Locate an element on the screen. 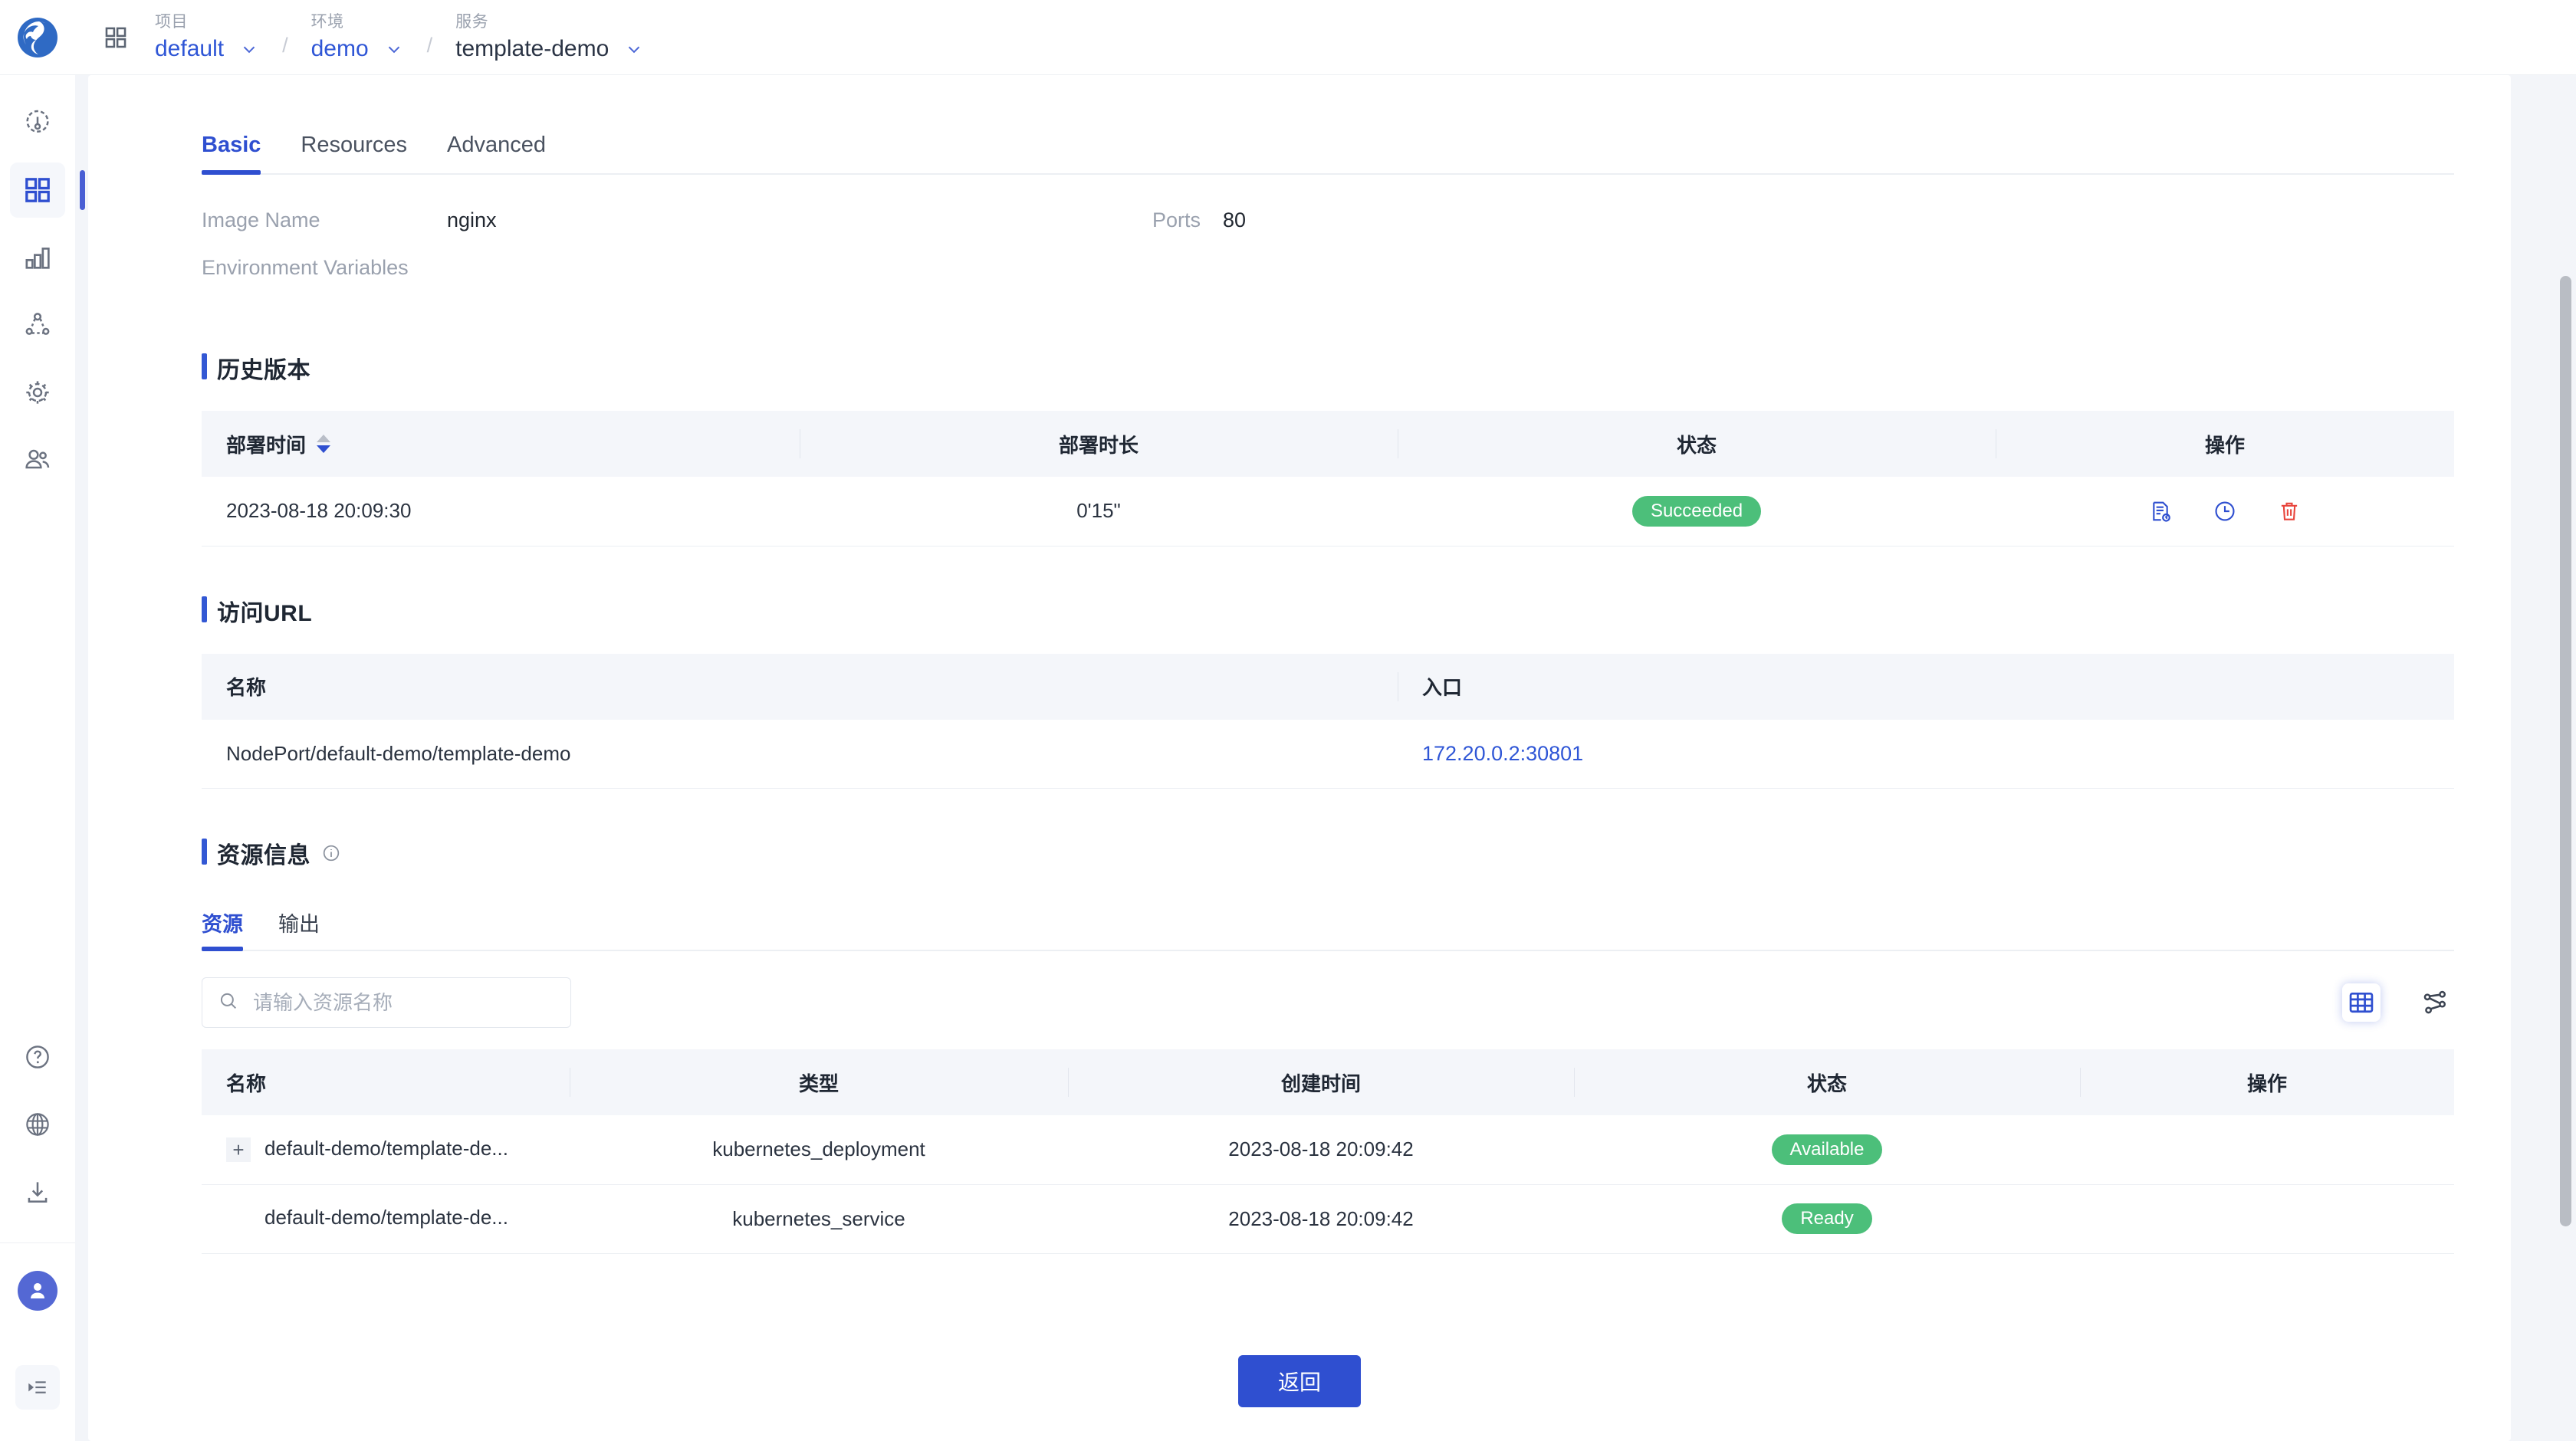 Image resolution: width=2576 pixels, height=1441 pixels. breadcrumb-service-value: template-demo is located at coordinates (532, 49).